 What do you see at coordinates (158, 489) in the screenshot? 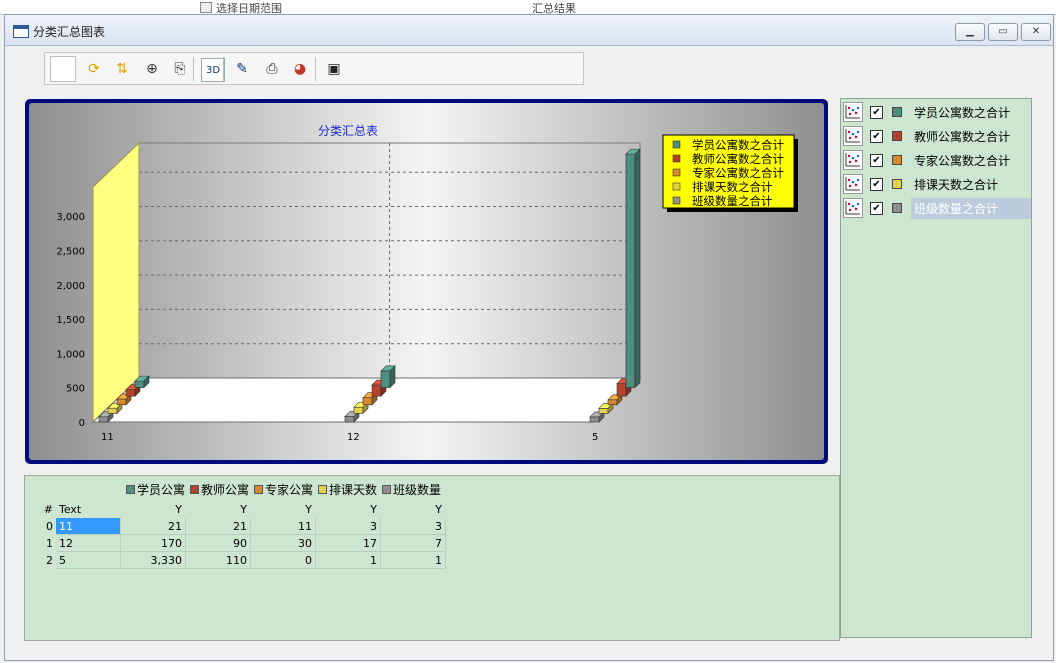
I see `grid-legend-item: 学员公寓` at bounding box center [158, 489].